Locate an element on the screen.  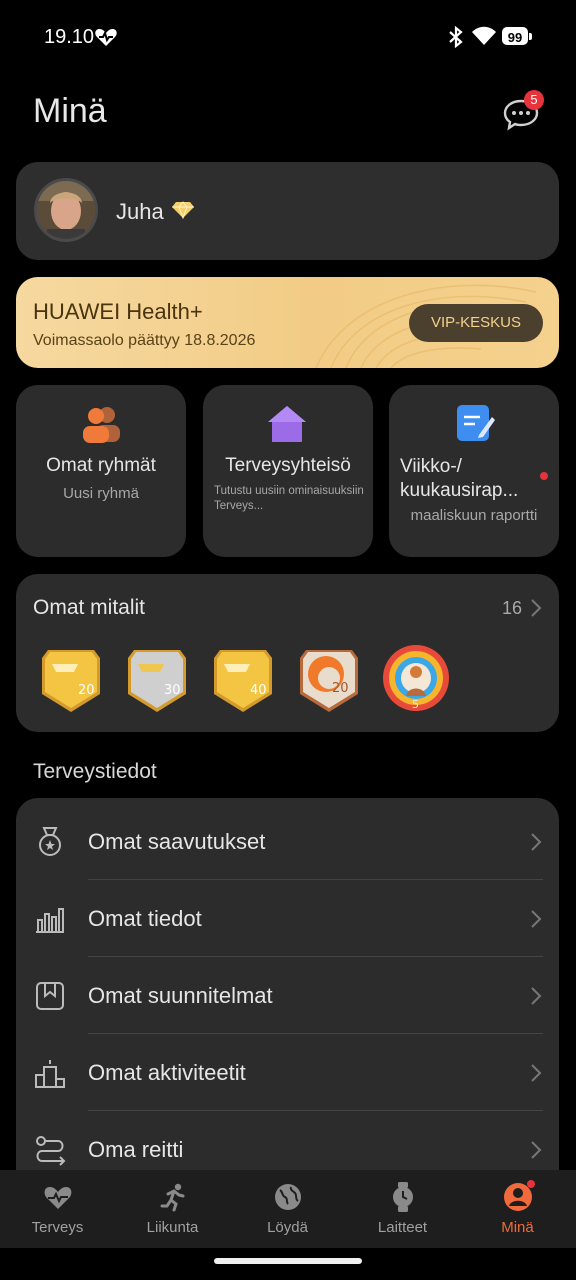
tile-subtitle: maaliskuun raportti is located at coordinates (474, 515).